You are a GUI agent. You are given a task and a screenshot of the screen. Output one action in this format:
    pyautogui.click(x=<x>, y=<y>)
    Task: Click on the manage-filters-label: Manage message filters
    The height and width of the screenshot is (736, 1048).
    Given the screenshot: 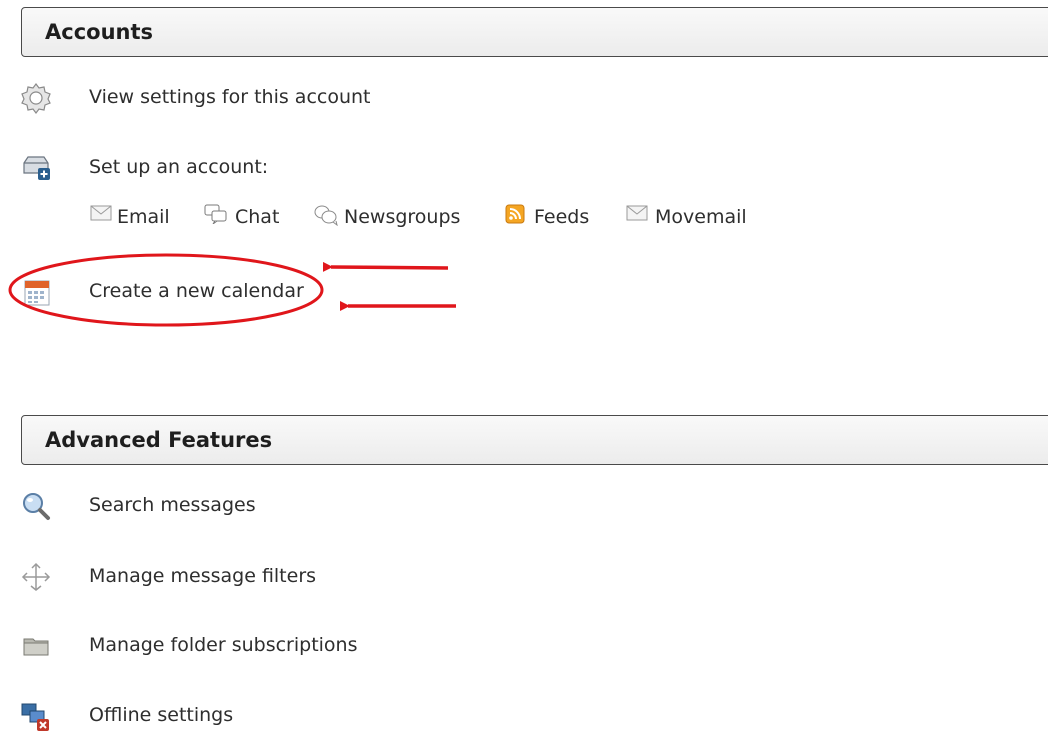 What is the action you would take?
    pyautogui.click(x=203, y=576)
    